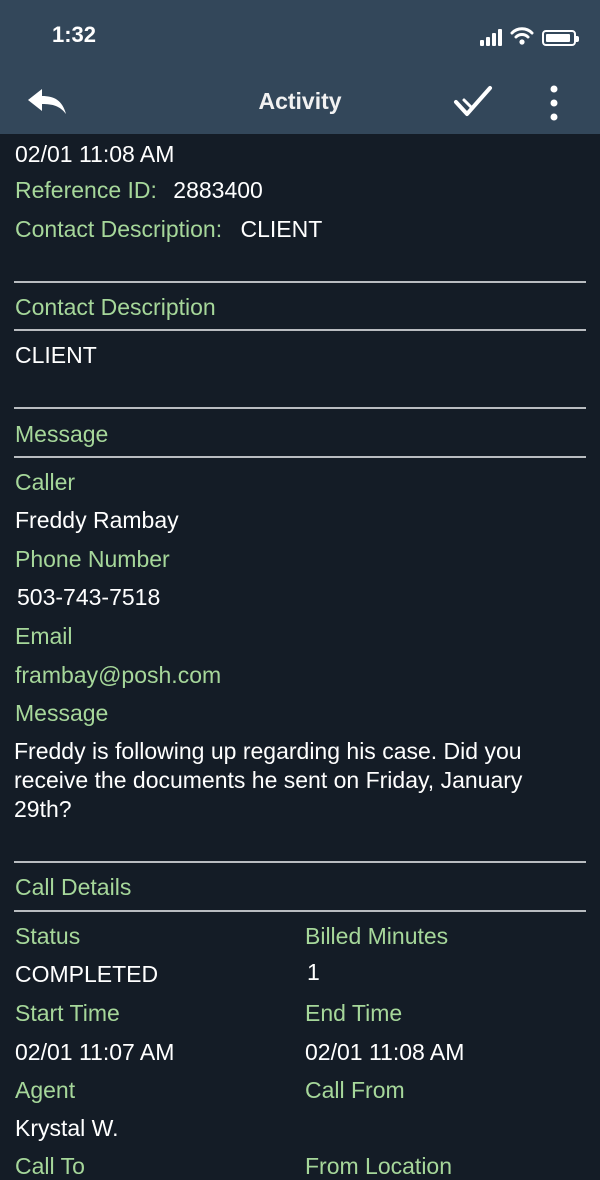 The image size is (600, 1180). Describe the element at coordinates (73, 887) in the screenshot. I see `call-details-title: Call Details` at that location.